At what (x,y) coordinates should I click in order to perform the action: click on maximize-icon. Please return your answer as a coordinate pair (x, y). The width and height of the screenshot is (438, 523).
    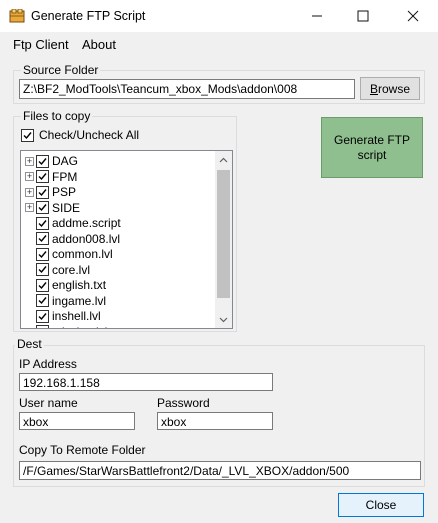
    Looking at the image, I should click on (363, 16).